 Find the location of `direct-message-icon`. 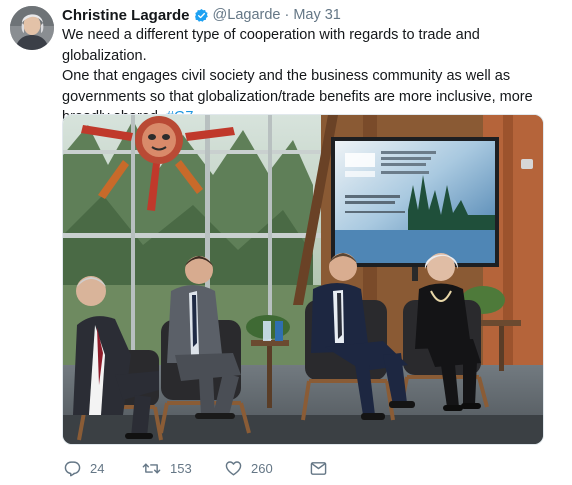

direct-message-icon is located at coordinates (318, 468).